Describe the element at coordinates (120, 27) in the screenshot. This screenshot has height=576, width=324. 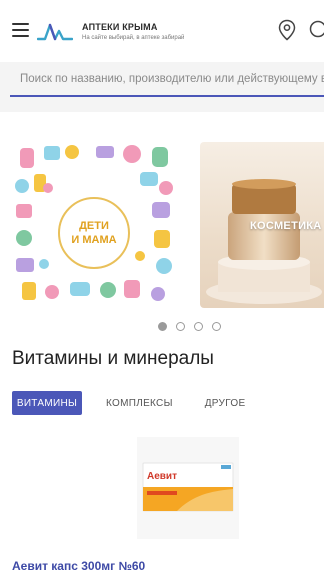
I see `logo-title: АПТЕКИ КРЫМА` at that location.